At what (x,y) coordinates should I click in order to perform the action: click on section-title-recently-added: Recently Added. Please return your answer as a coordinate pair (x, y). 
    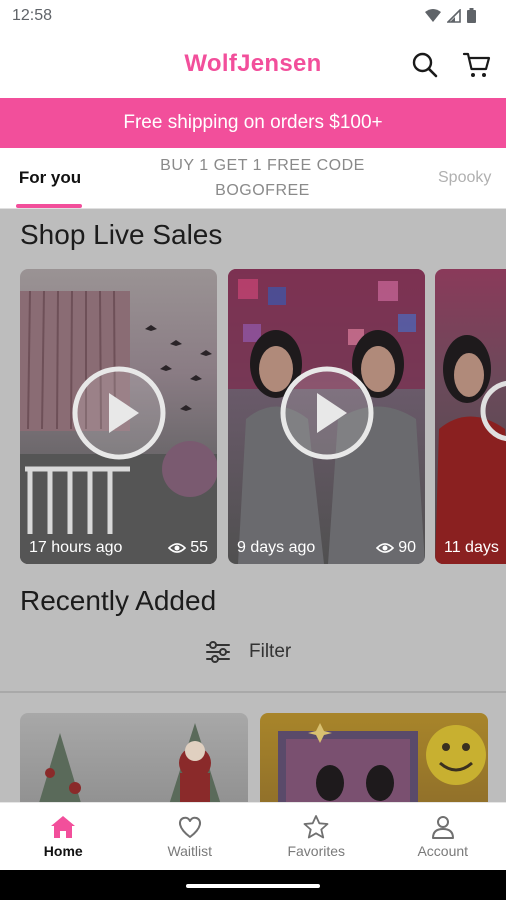
    Looking at the image, I should click on (118, 600).